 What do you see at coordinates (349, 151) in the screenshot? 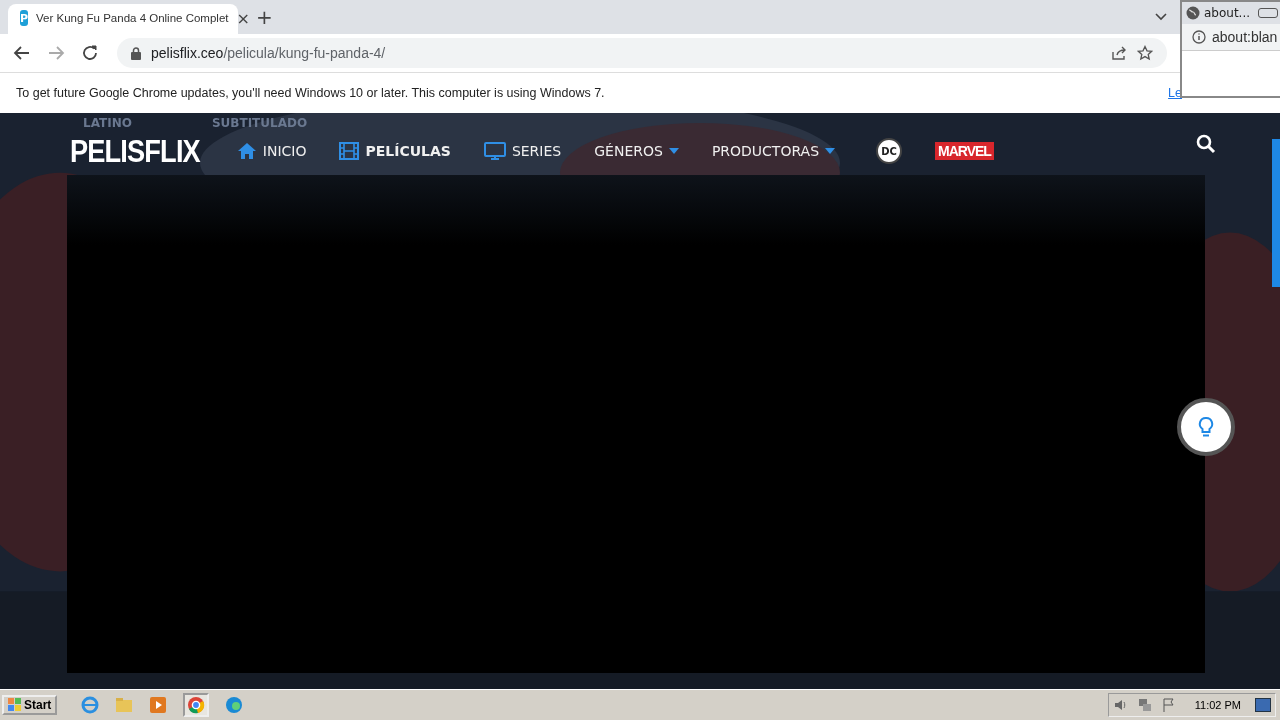
I see `film-icon` at bounding box center [349, 151].